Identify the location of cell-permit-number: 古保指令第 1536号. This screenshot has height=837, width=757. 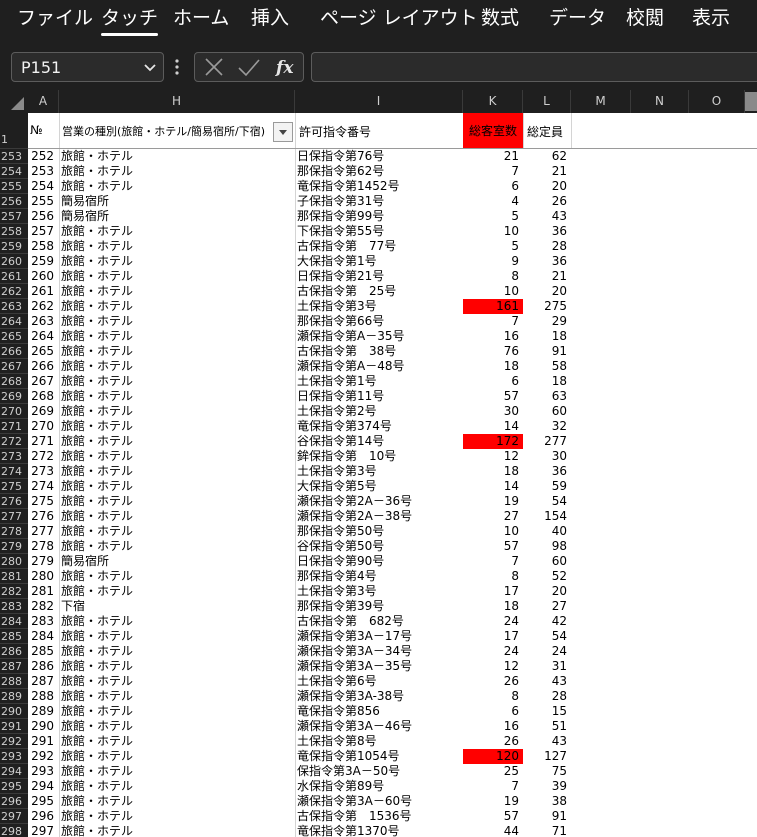
(379, 816).